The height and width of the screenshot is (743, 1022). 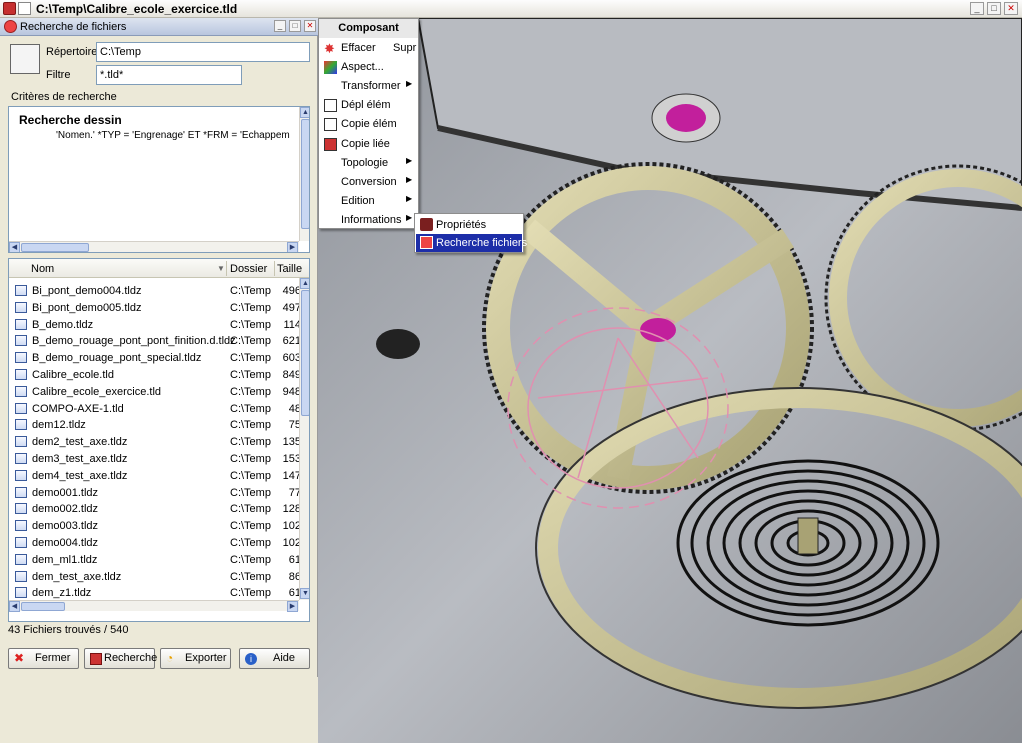 I want to click on file-row: dem_test_axe.tldz C:\Temp 86, so click(x=155, y=576).